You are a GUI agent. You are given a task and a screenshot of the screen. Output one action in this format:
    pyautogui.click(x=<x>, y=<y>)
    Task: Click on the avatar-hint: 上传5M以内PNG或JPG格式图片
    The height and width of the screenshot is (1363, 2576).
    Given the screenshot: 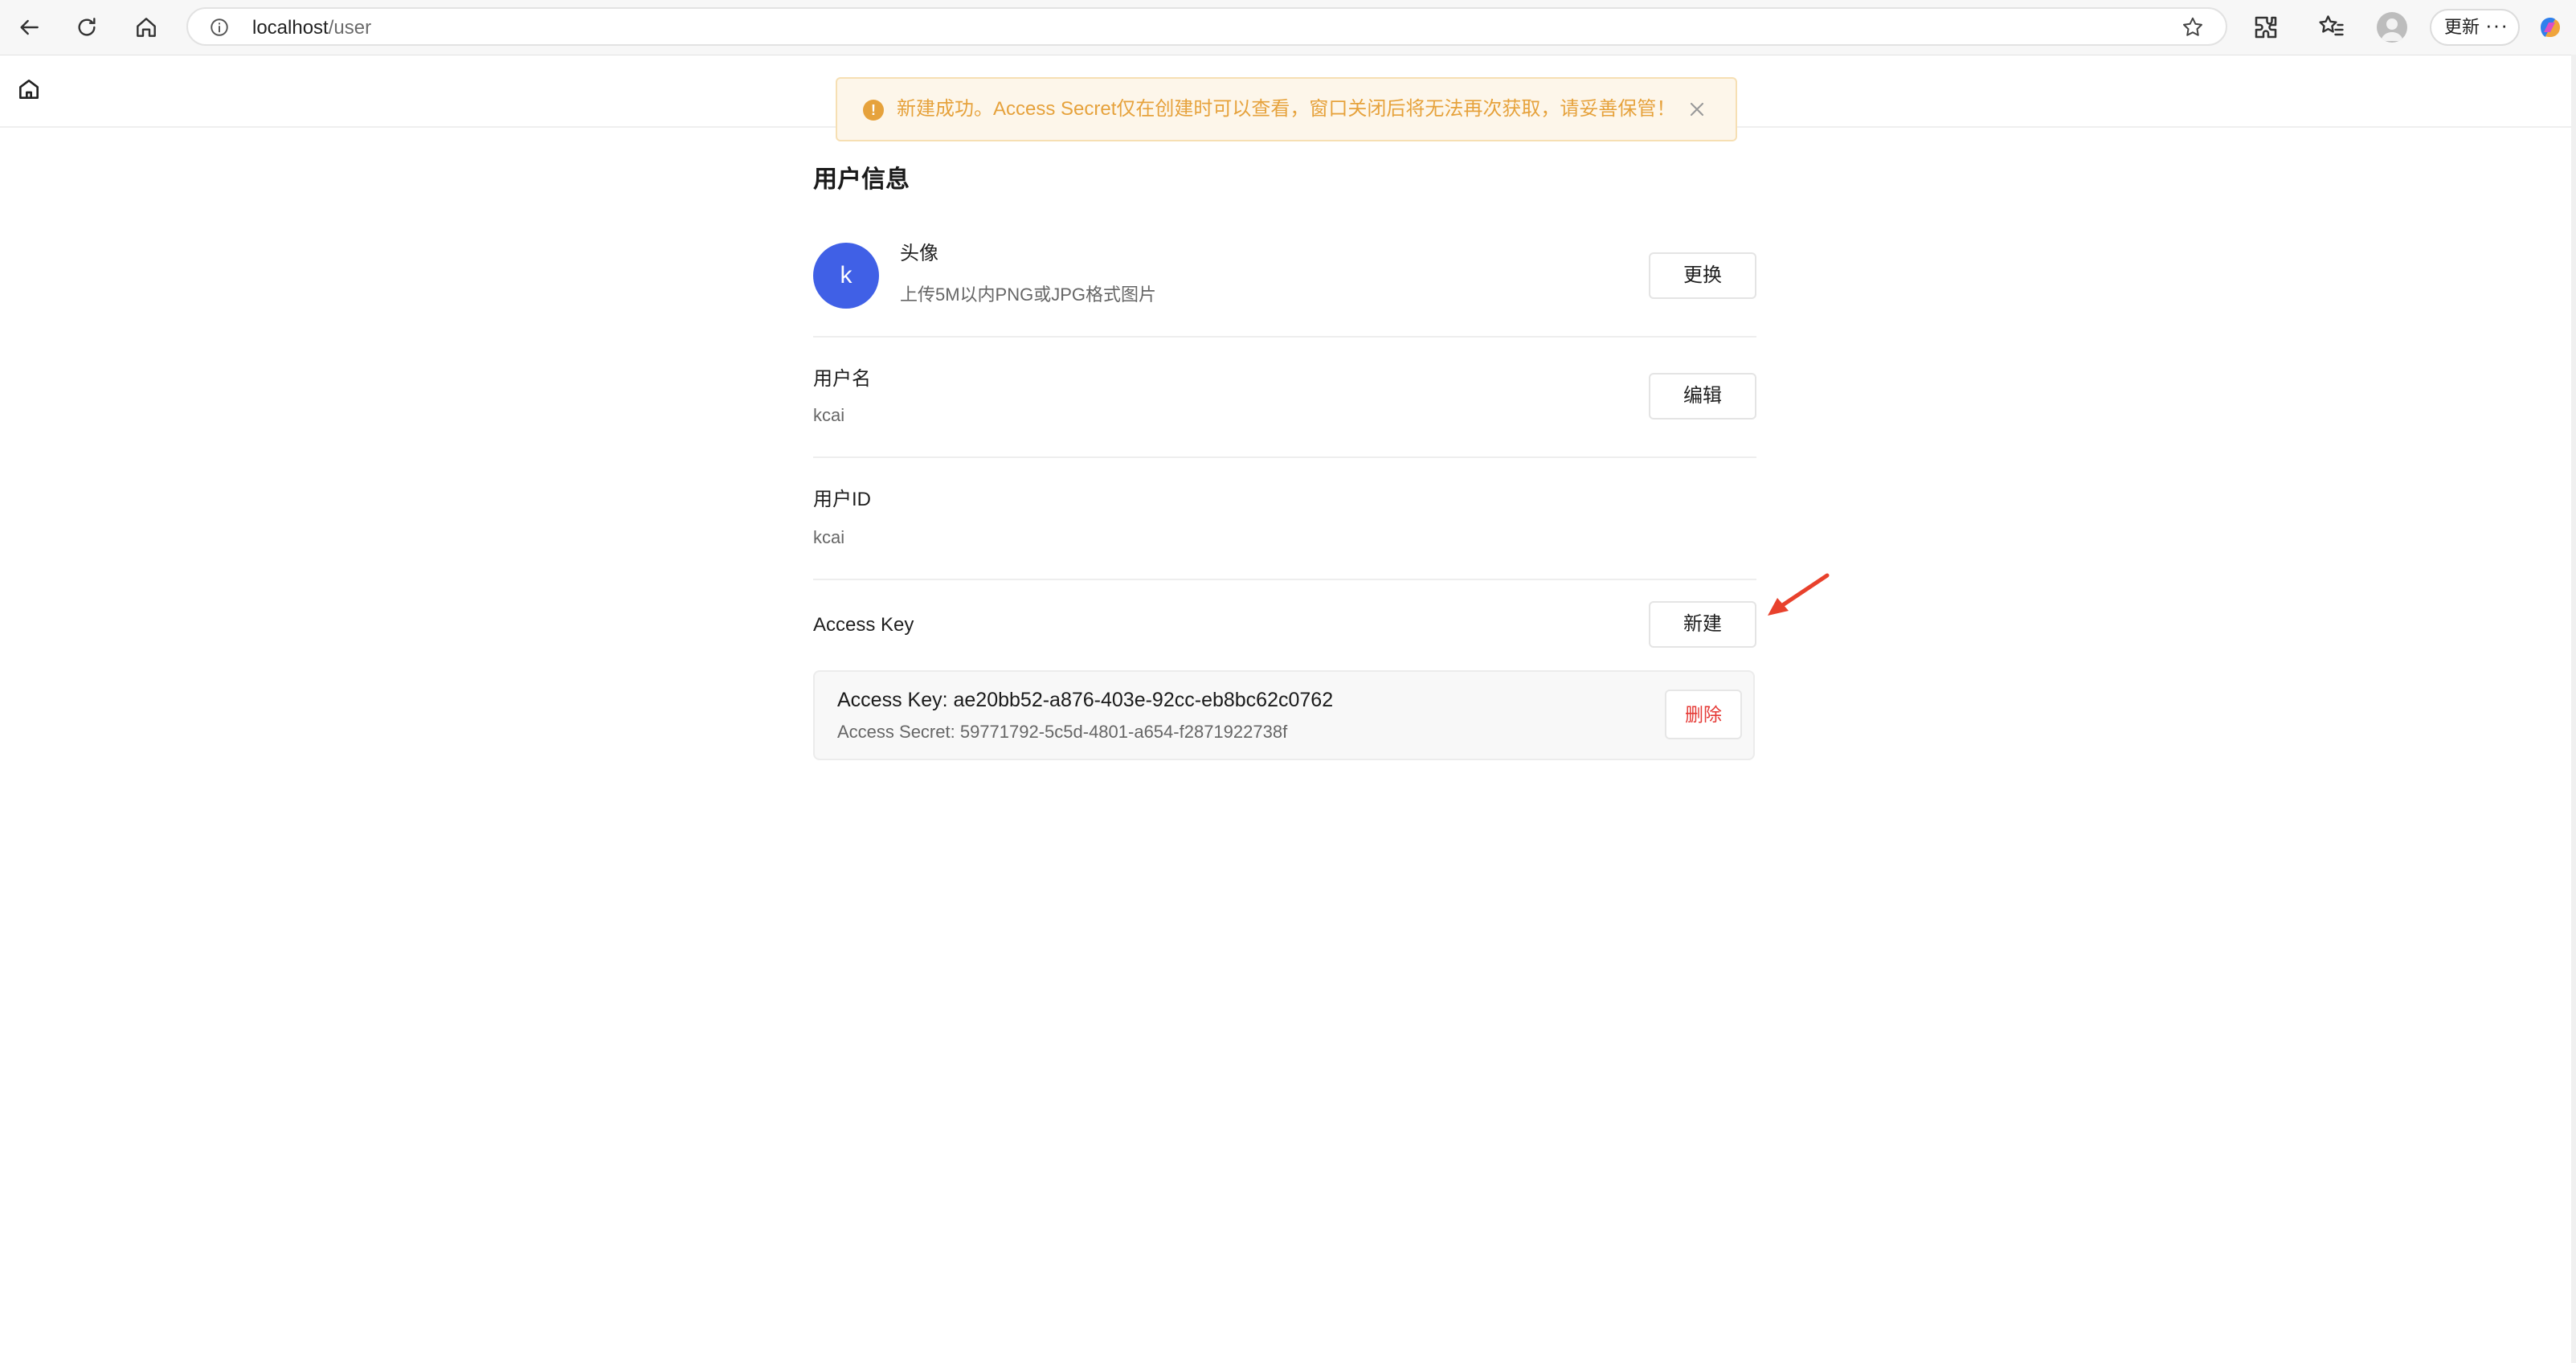 What is the action you would take?
    pyautogui.click(x=1028, y=294)
    